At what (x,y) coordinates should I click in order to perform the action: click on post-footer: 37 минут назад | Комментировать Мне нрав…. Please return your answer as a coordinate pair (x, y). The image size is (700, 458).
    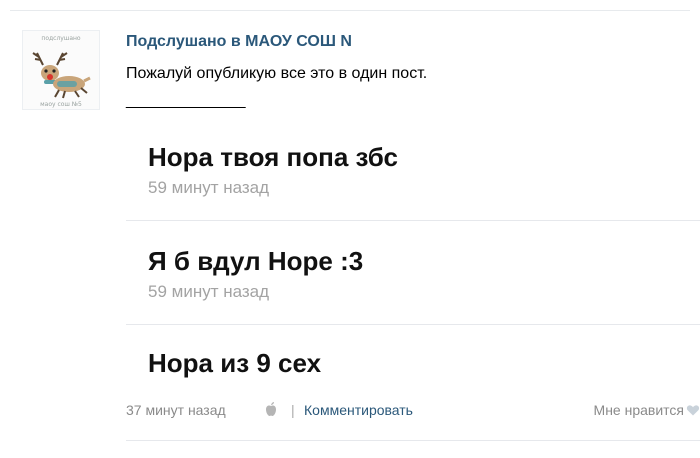
    Looking at the image, I should click on (413, 413).